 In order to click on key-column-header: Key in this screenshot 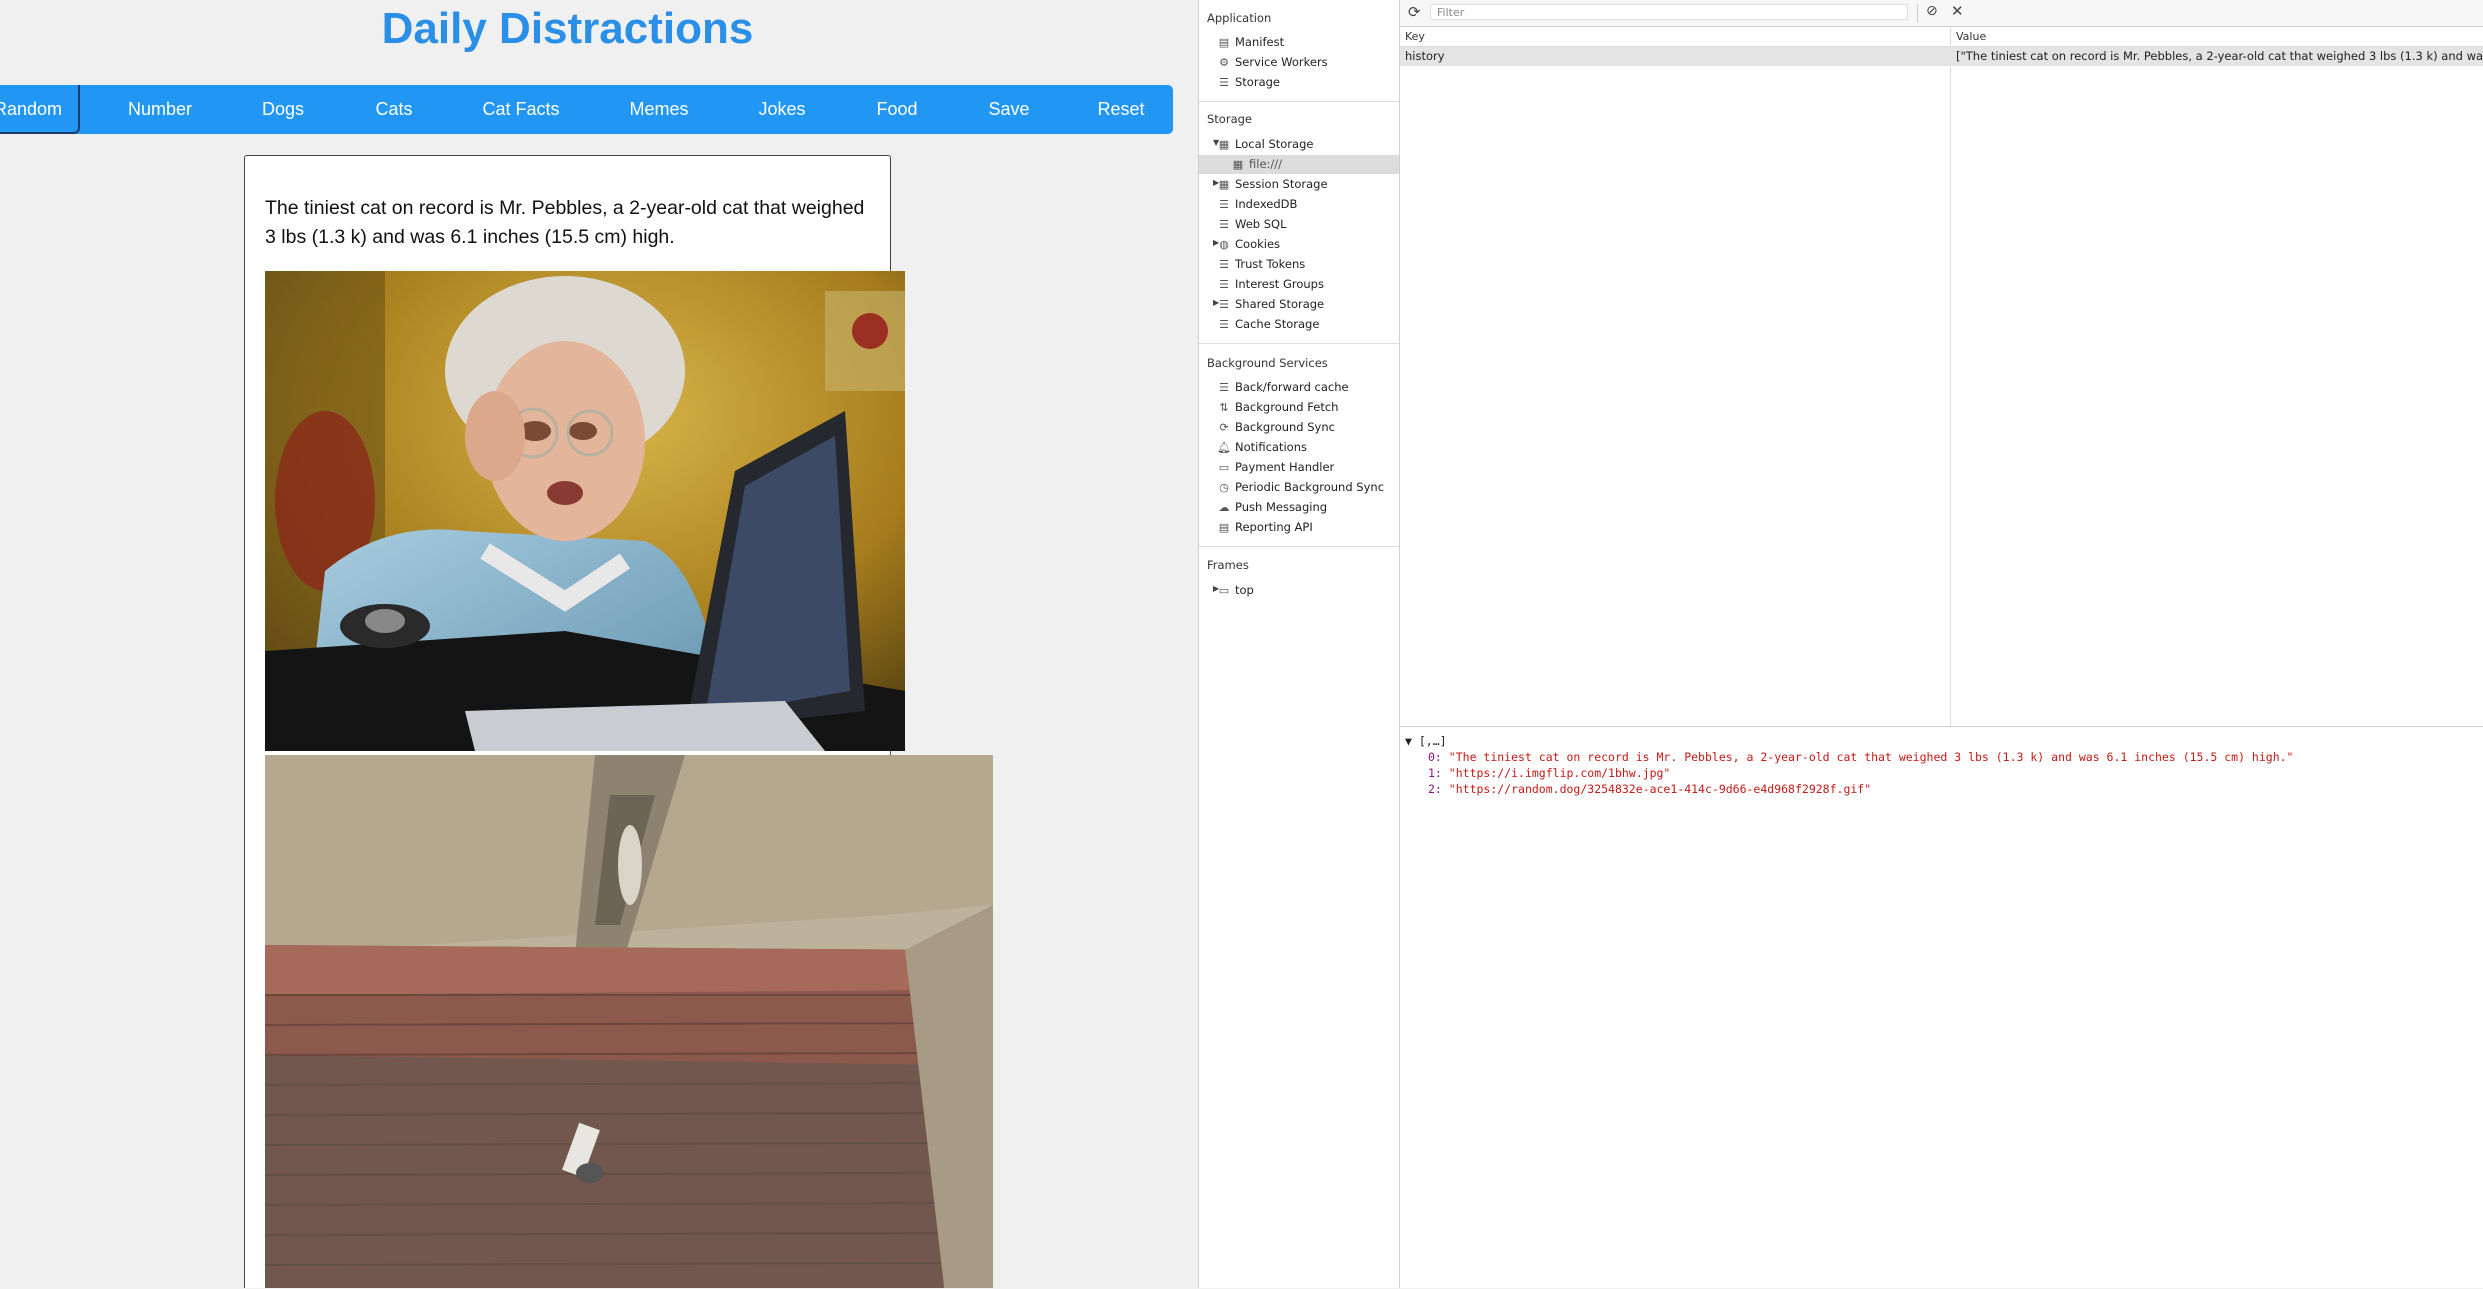, I will do `click(1415, 36)`.